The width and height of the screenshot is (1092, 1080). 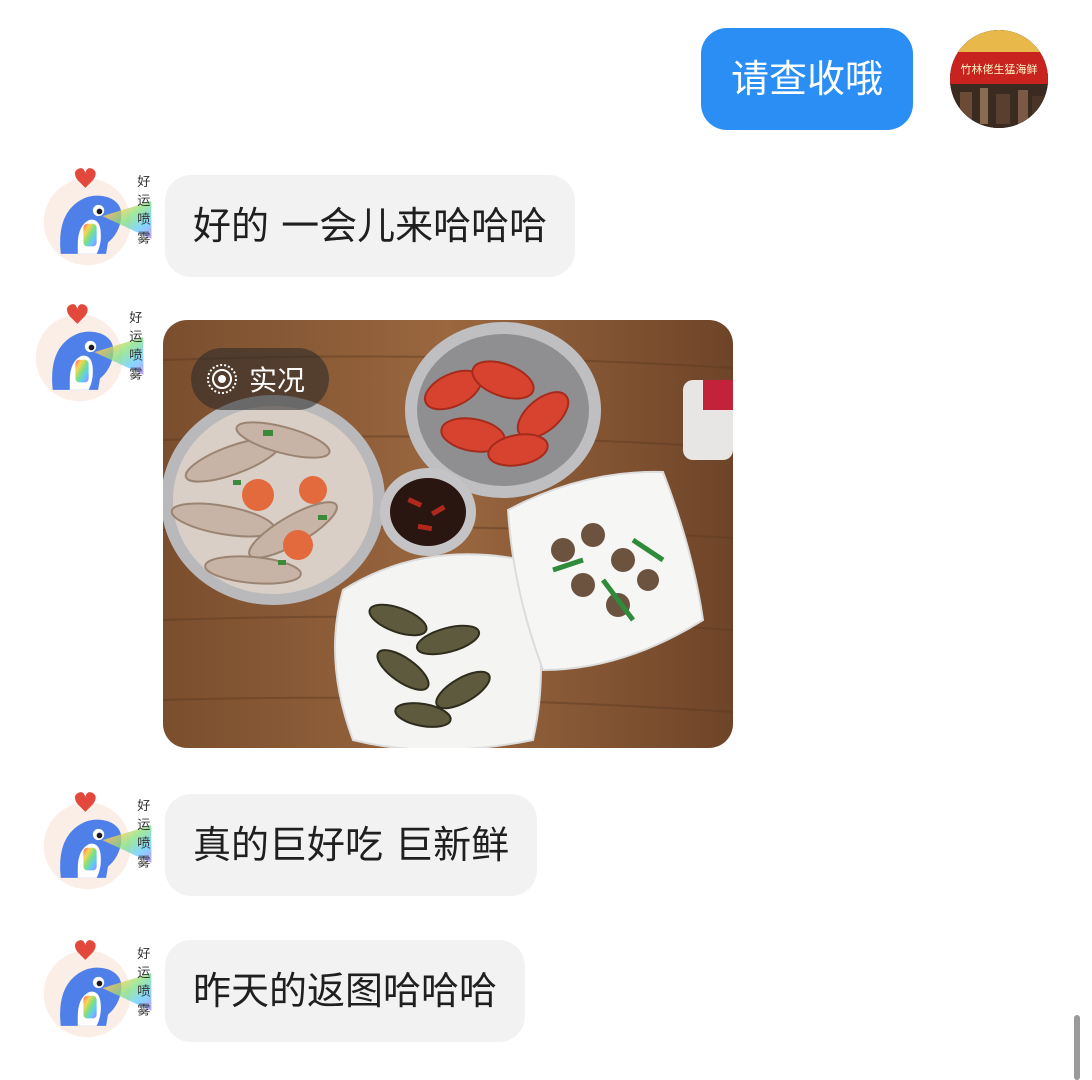 I want to click on storefront-photo-icon: 竹林佬生猛海鲜, so click(x=999, y=79).